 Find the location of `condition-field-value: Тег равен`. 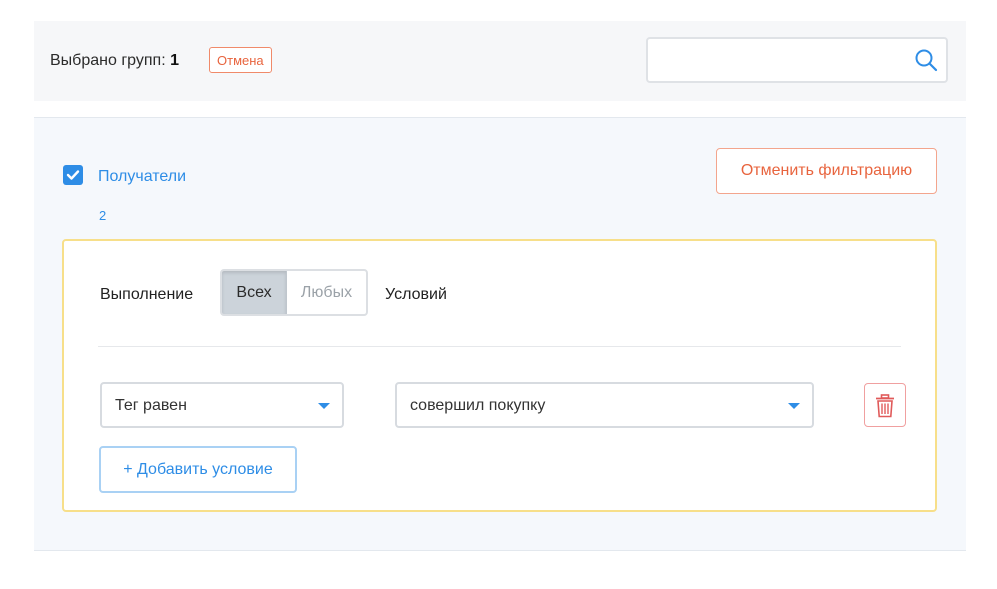

condition-field-value: Тег равен is located at coordinates (151, 405).